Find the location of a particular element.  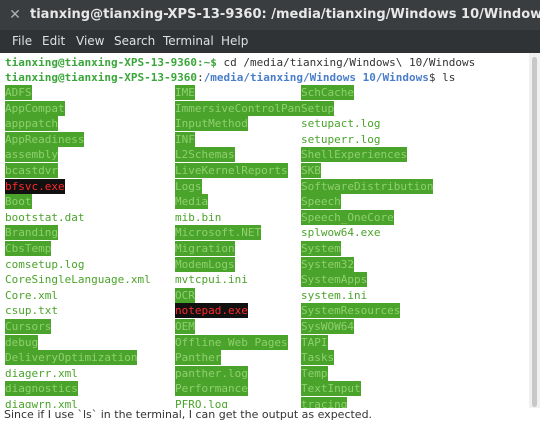

prompt: tianxing@tianxing-XPS-13-9360 is located at coordinates (101, 77).